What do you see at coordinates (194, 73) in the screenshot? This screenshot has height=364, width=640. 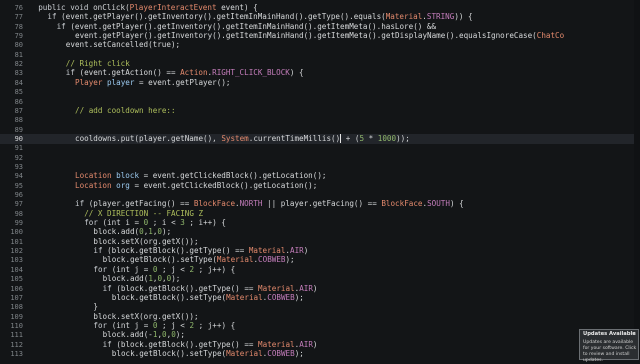 I see `code-token: Action` at bounding box center [194, 73].